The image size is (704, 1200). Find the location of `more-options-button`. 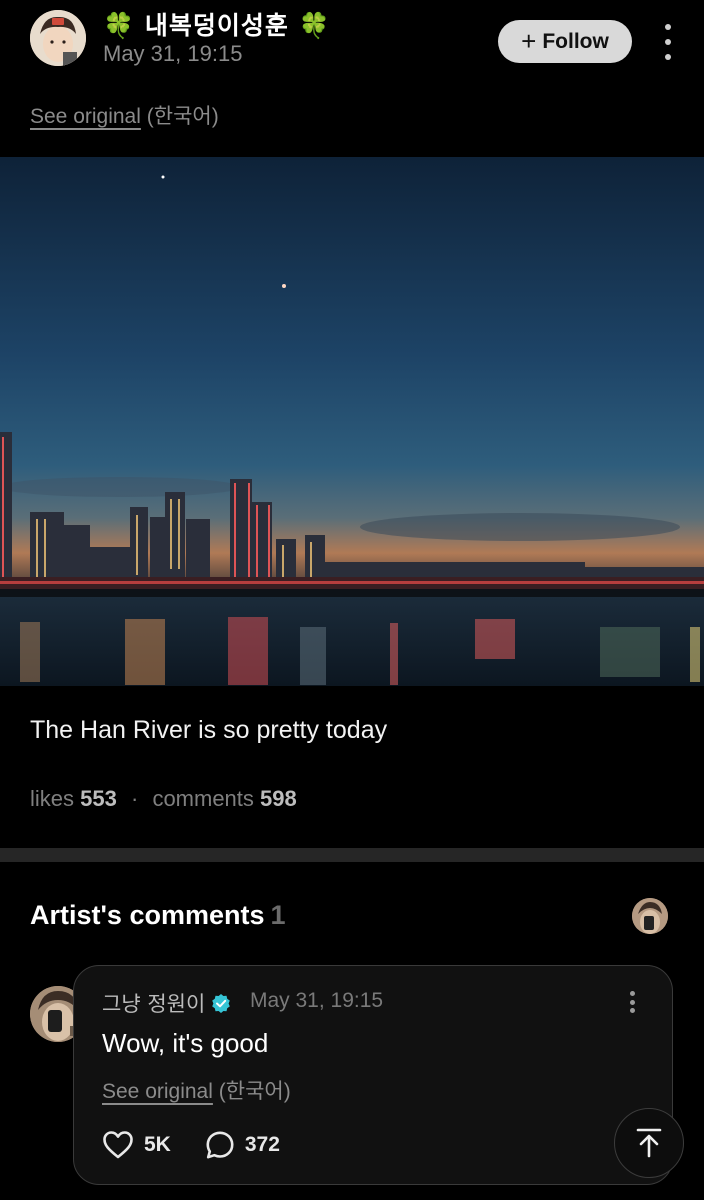

more-options-button is located at coordinates (668, 42).